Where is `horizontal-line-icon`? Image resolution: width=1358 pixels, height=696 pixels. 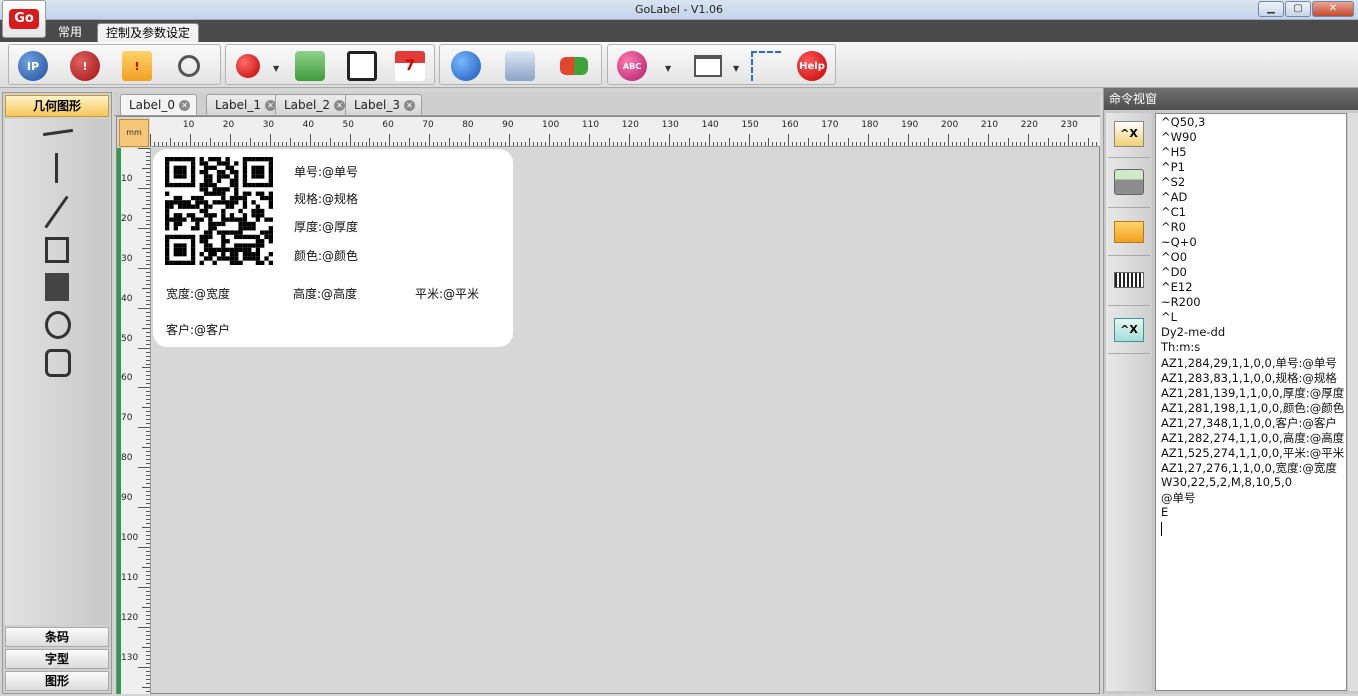
horizontal-line-icon is located at coordinates (58, 132).